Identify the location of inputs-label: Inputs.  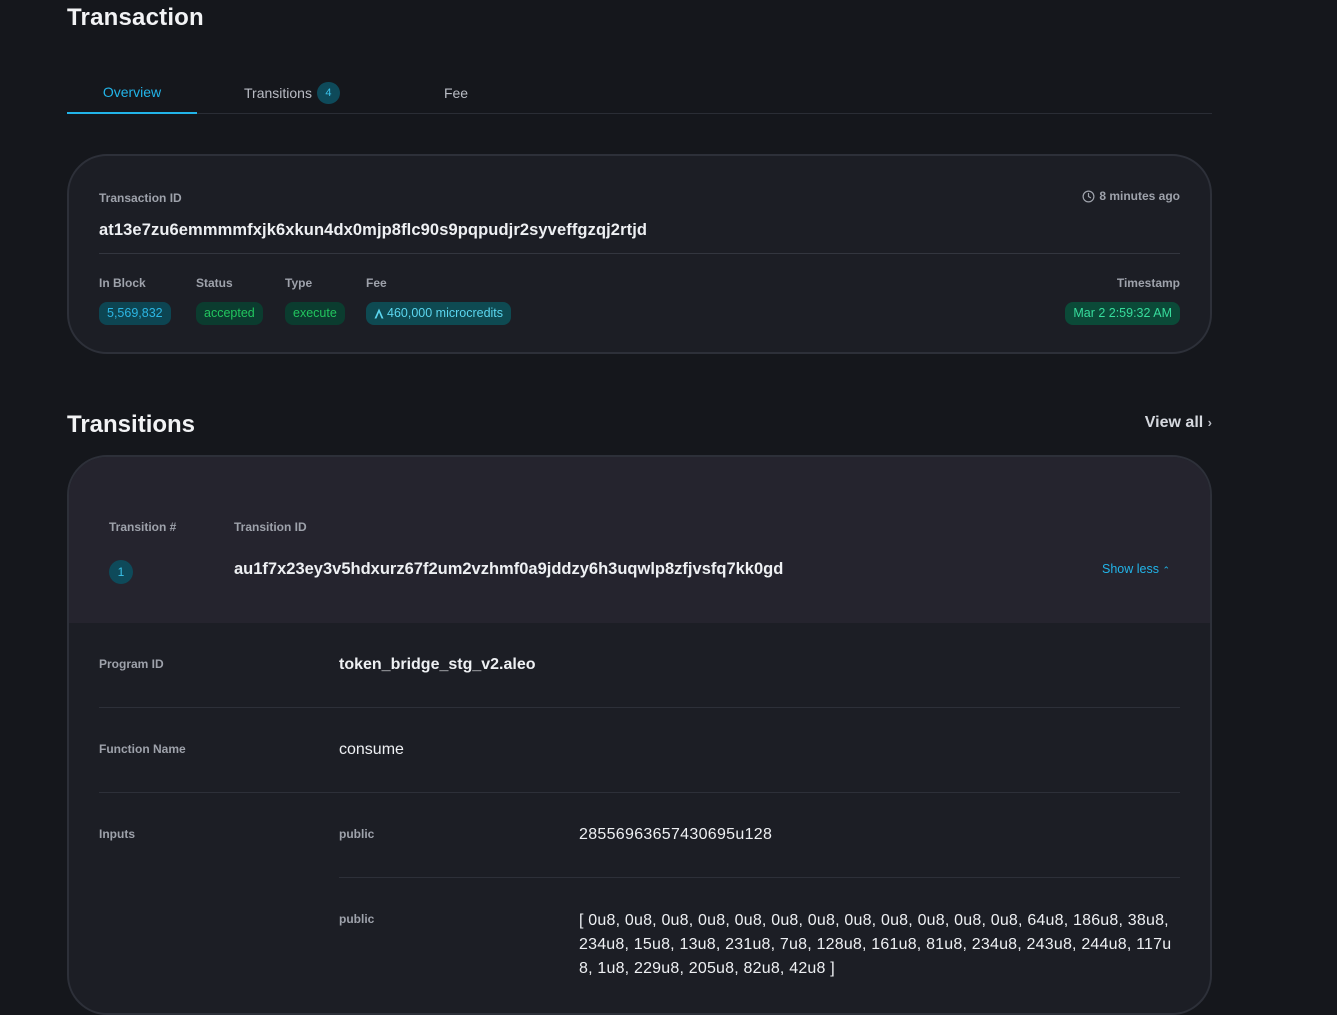
(117, 834).